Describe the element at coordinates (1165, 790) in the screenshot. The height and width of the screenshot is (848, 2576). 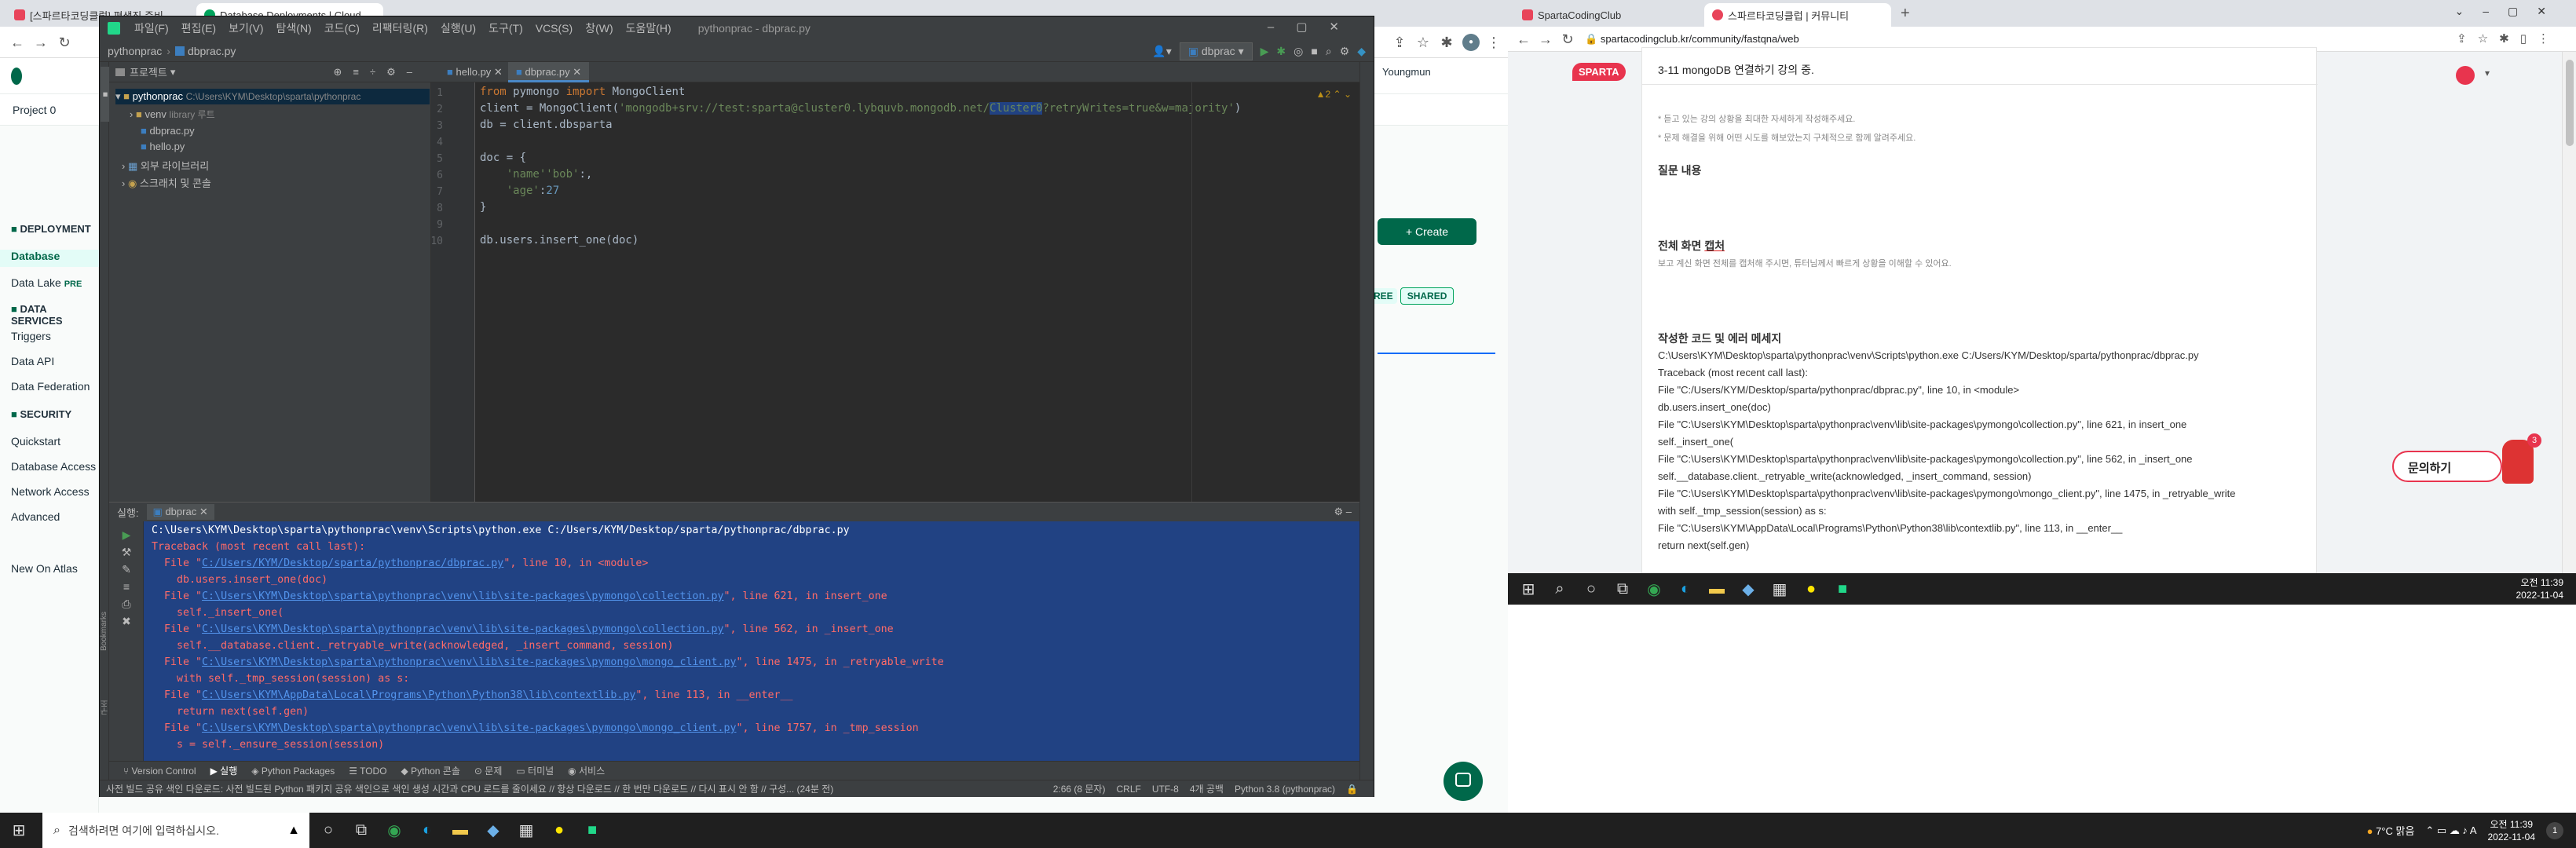
I see `status-encoding: UTF-8` at that location.